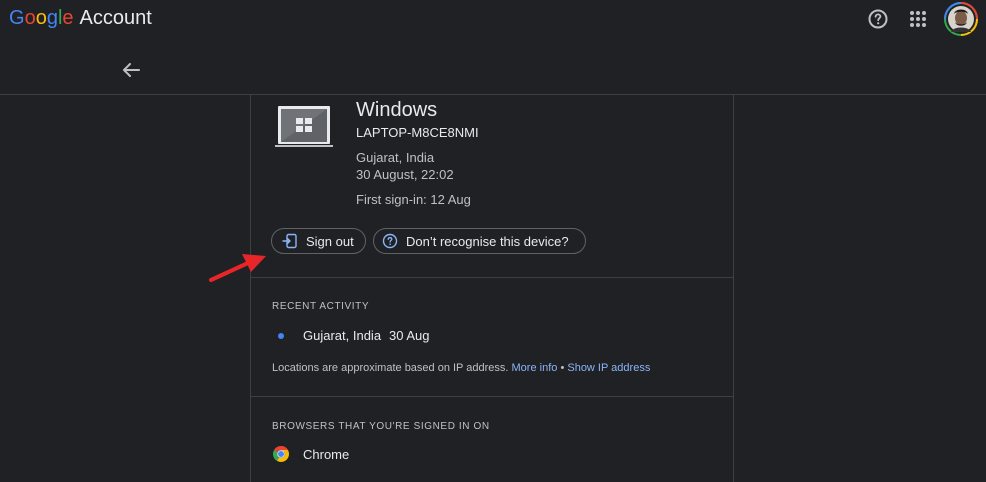 The width and height of the screenshot is (986, 482). Describe the element at coordinates (330, 241) in the screenshot. I see `sign-out-label: Sign out` at that location.